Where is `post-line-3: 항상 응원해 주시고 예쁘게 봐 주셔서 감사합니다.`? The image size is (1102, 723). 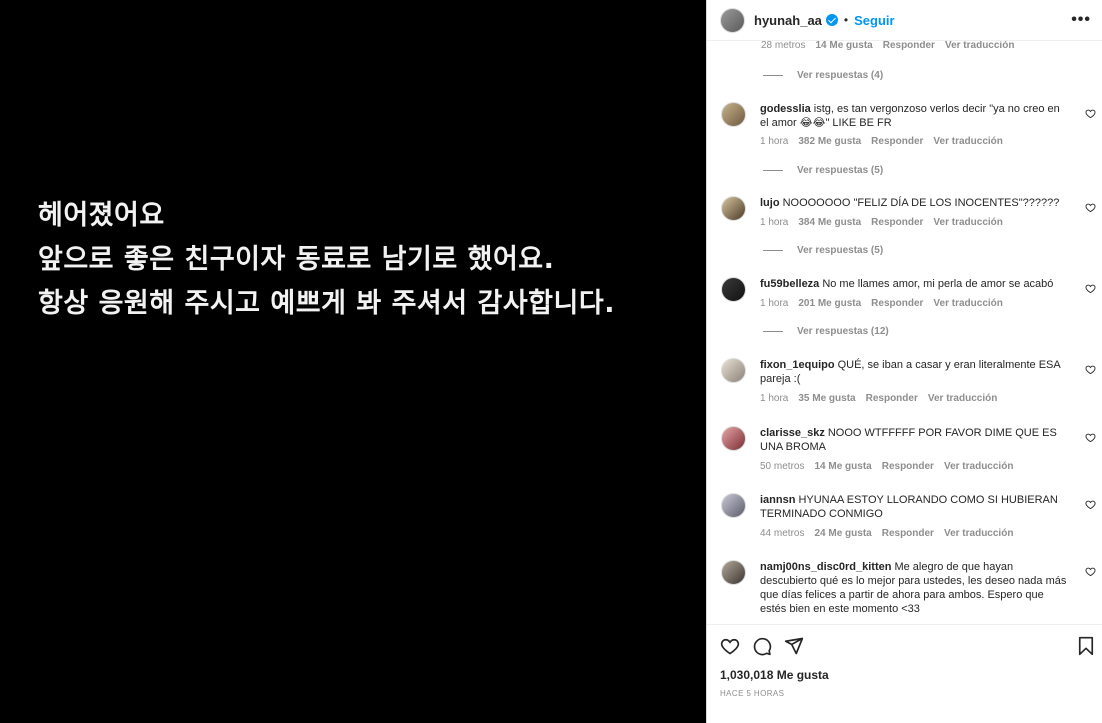 post-line-3: 항상 응원해 주시고 예쁘게 봐 주셔서 감사합니다. is located at coordinates (326, 303).